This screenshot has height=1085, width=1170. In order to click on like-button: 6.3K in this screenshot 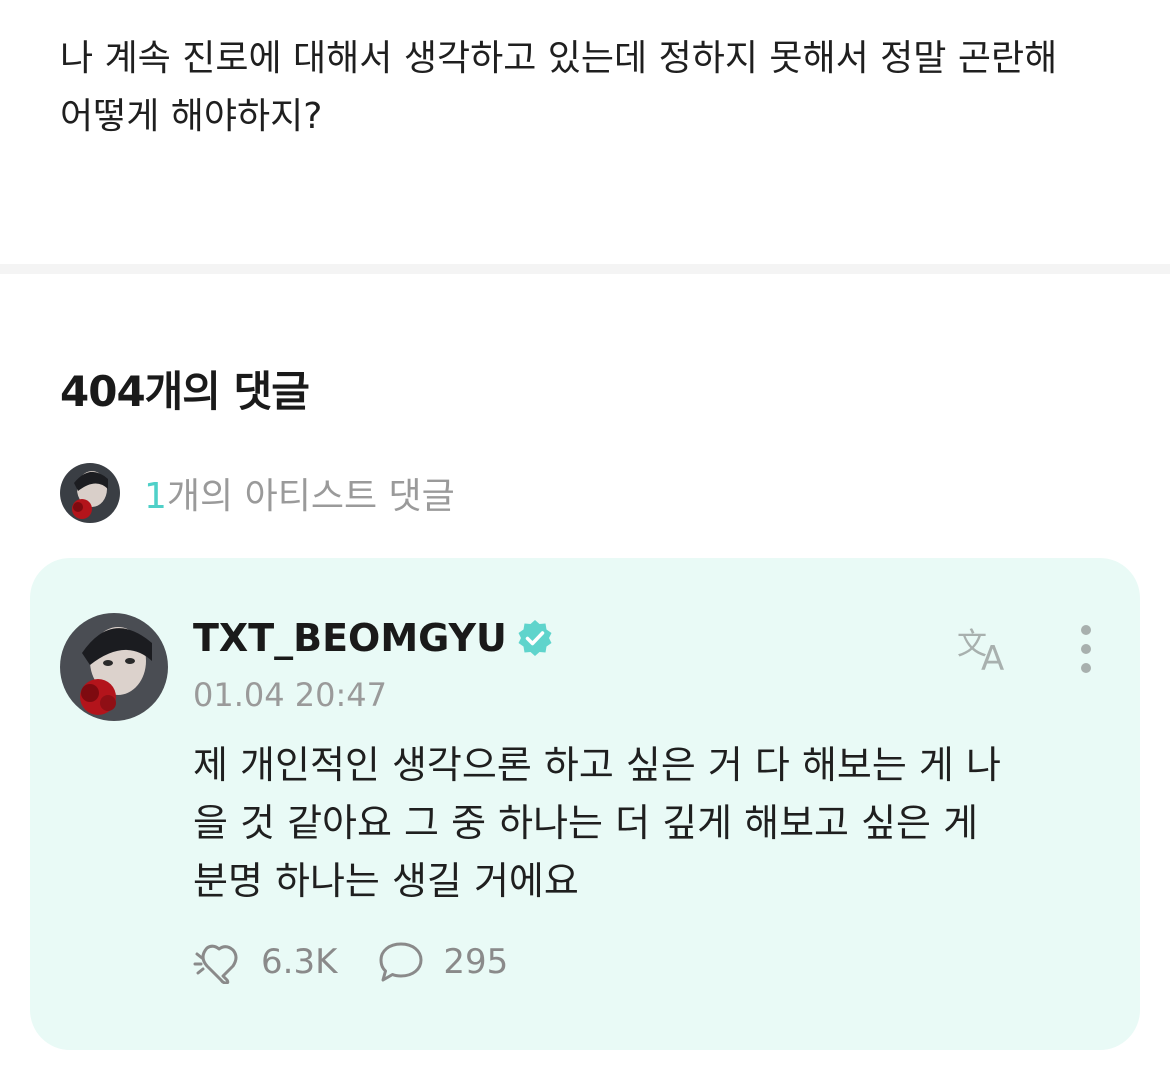, I will do `click(265, 962)`.